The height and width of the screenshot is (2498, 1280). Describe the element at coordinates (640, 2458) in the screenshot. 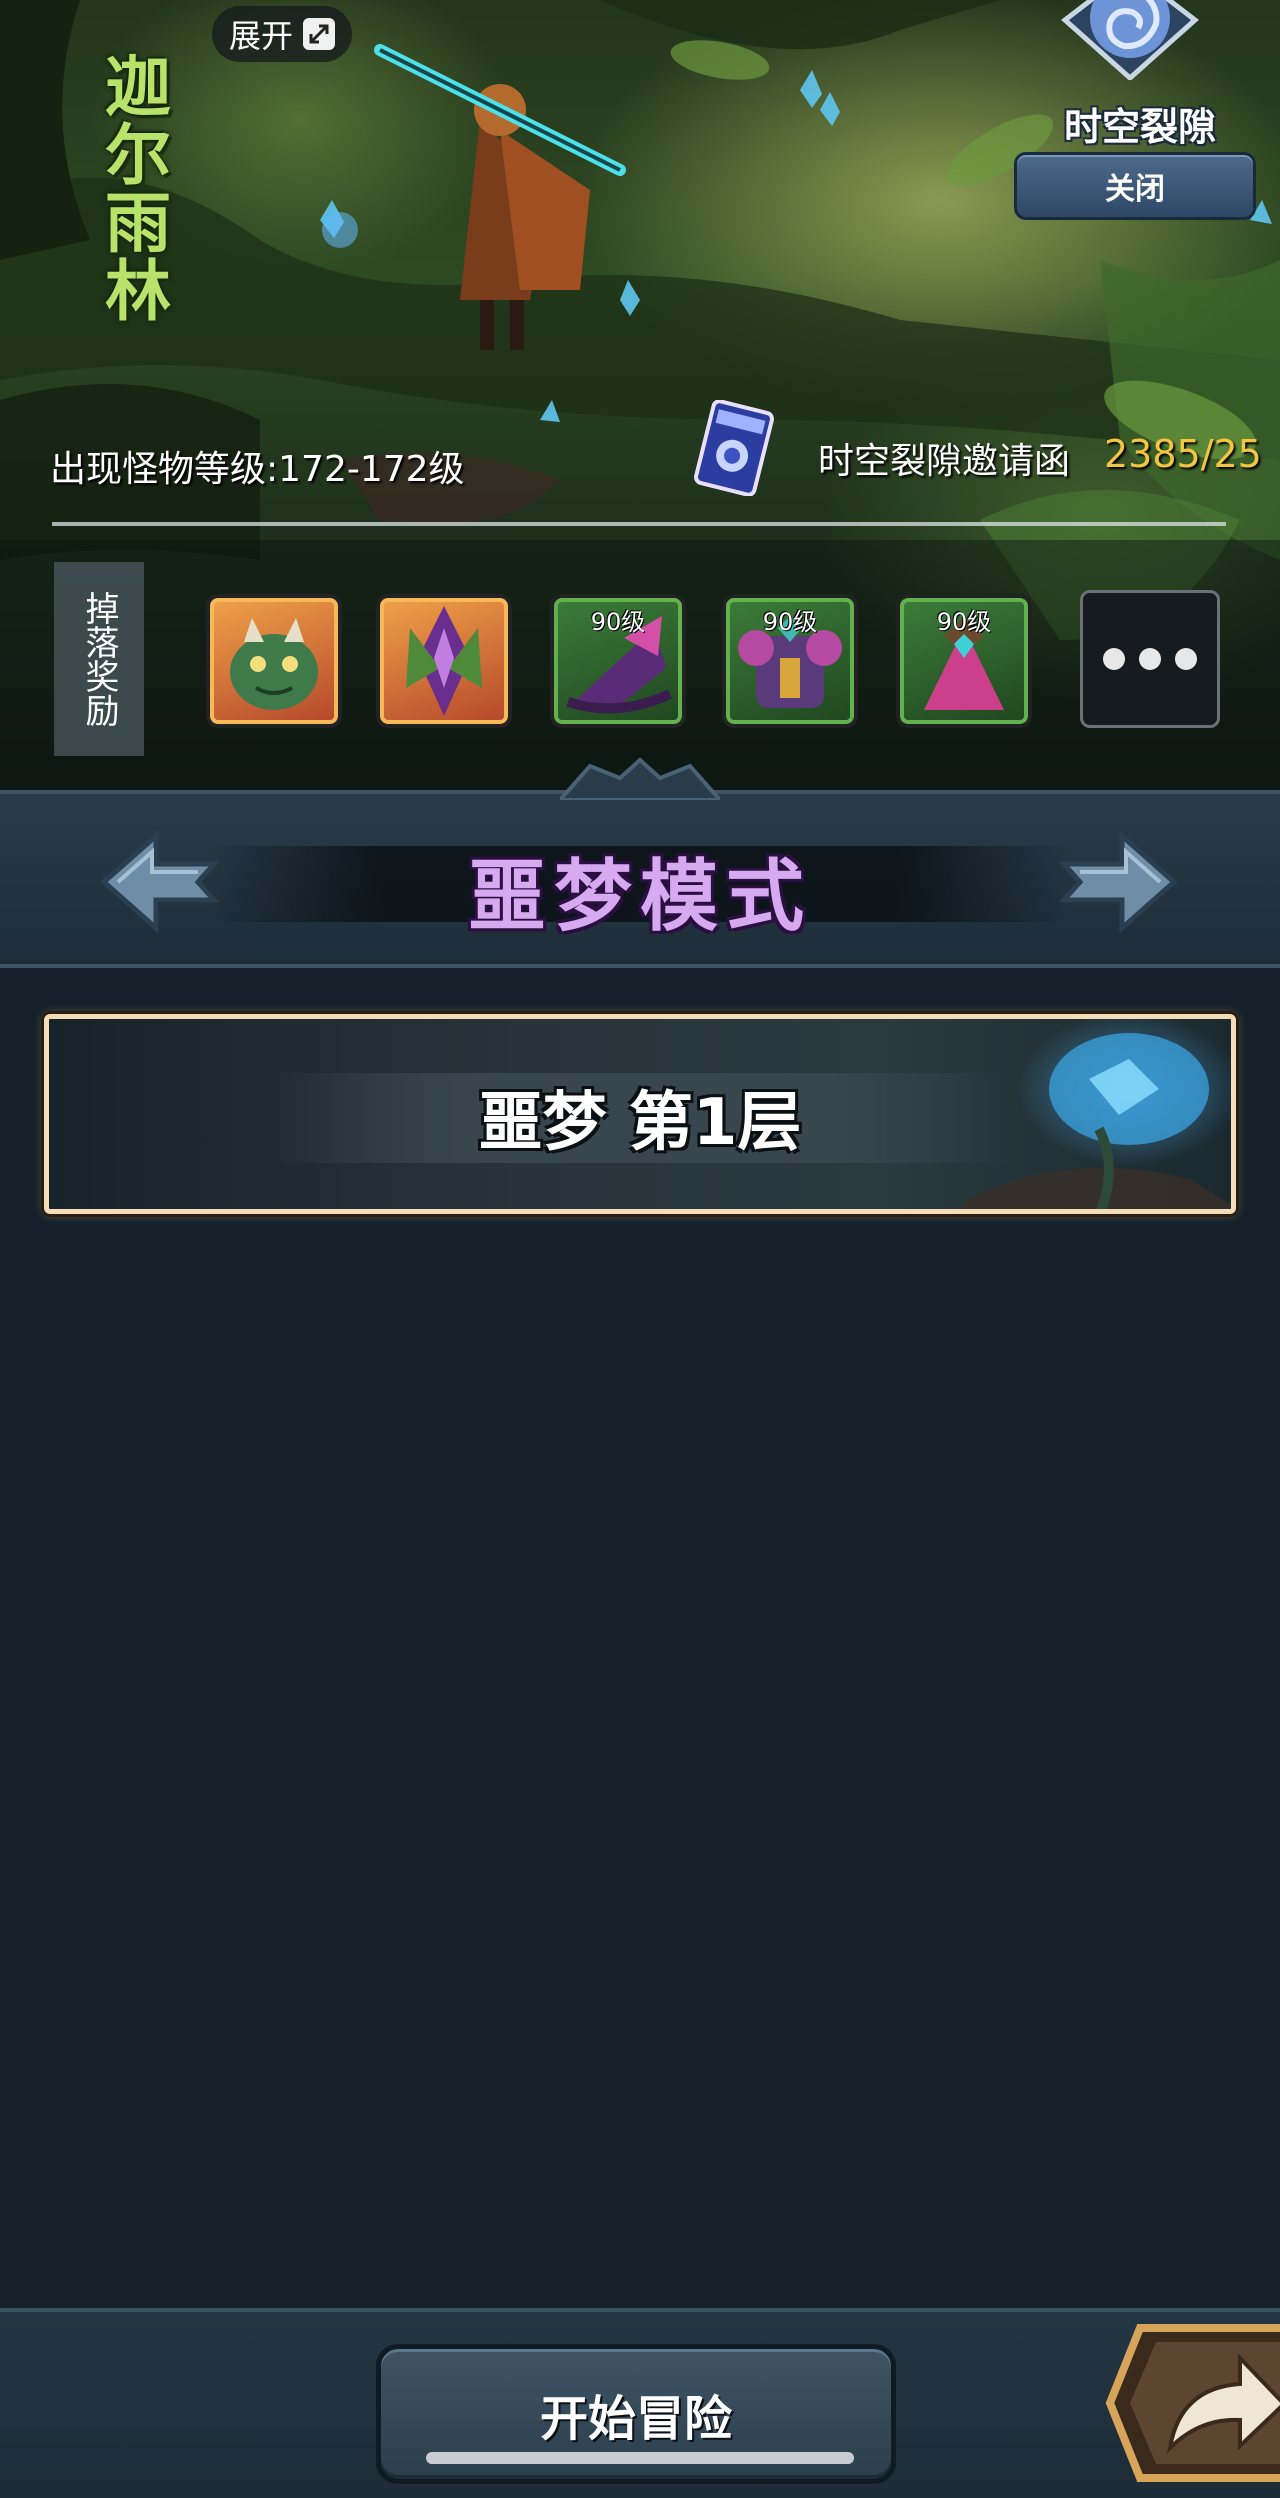

I see `home-indicator` at that location.